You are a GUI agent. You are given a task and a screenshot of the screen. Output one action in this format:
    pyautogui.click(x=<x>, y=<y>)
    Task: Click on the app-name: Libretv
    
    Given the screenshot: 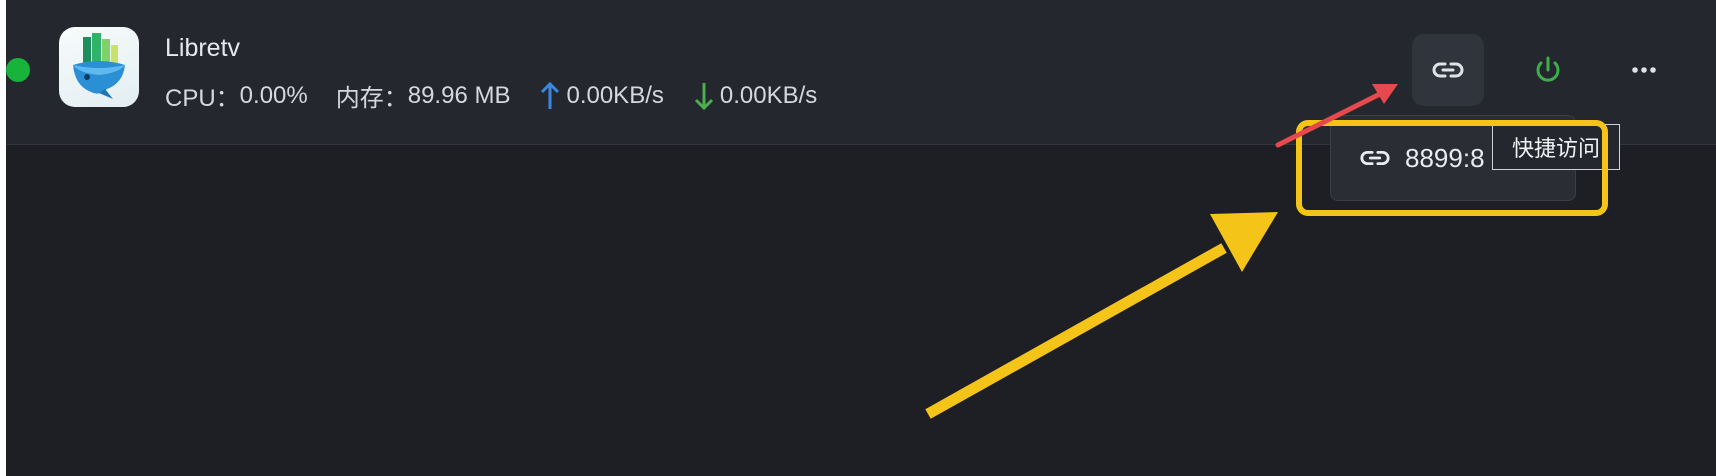 What is the action you would take?
    pyautogui.click(x=203, y=48)
    